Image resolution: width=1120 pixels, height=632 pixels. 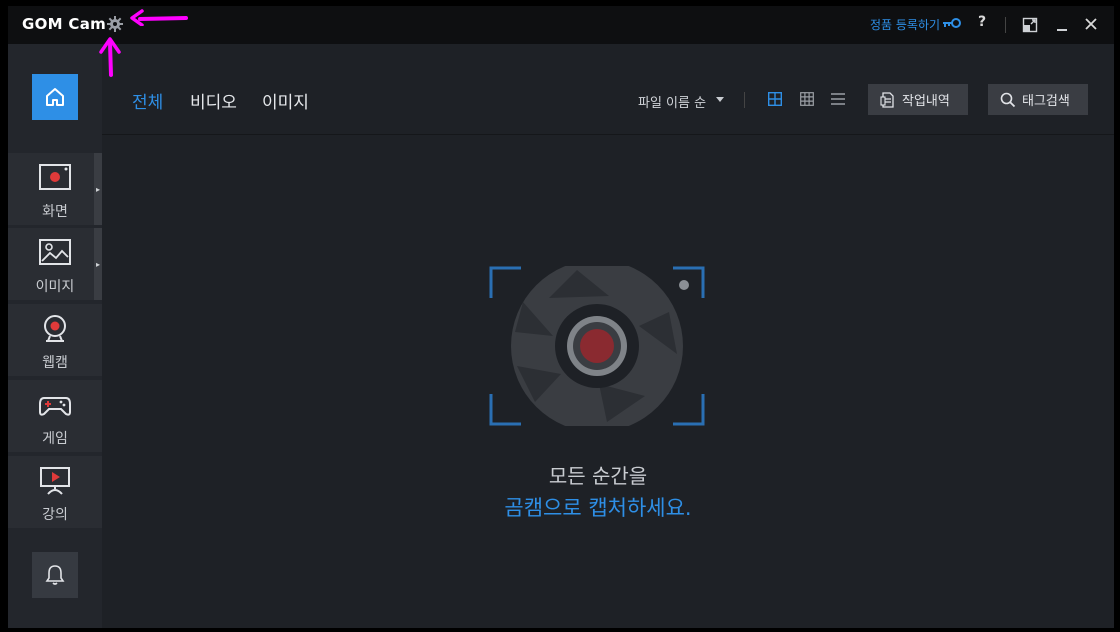 What do you see at coordinates (55, 287) in the screenshot?
I see `sidebar-item-label: 이미지` at bounding box center [55, 287].